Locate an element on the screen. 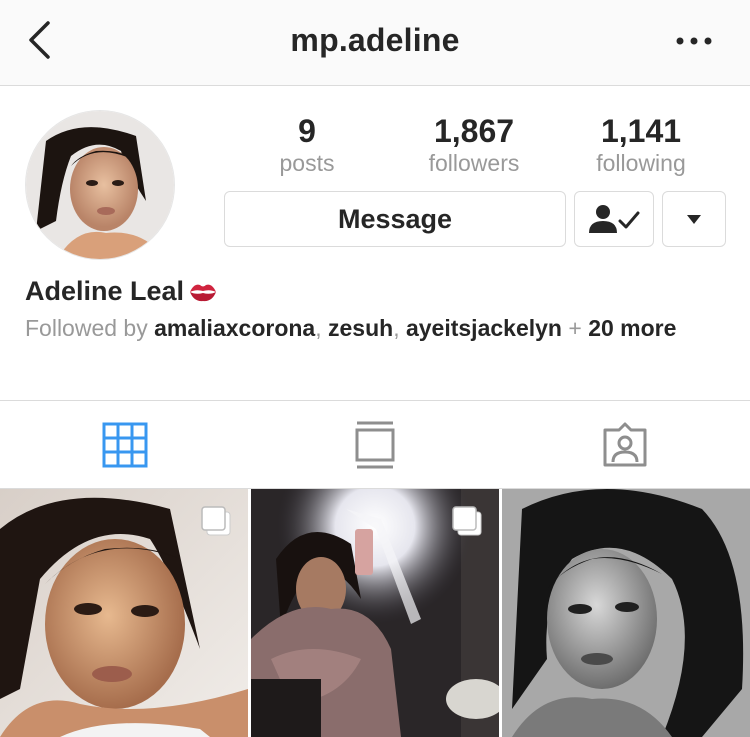 Image resolution: width=750 pixels, height=737 pixels. grid-icon is located at coordinates (125, 445).